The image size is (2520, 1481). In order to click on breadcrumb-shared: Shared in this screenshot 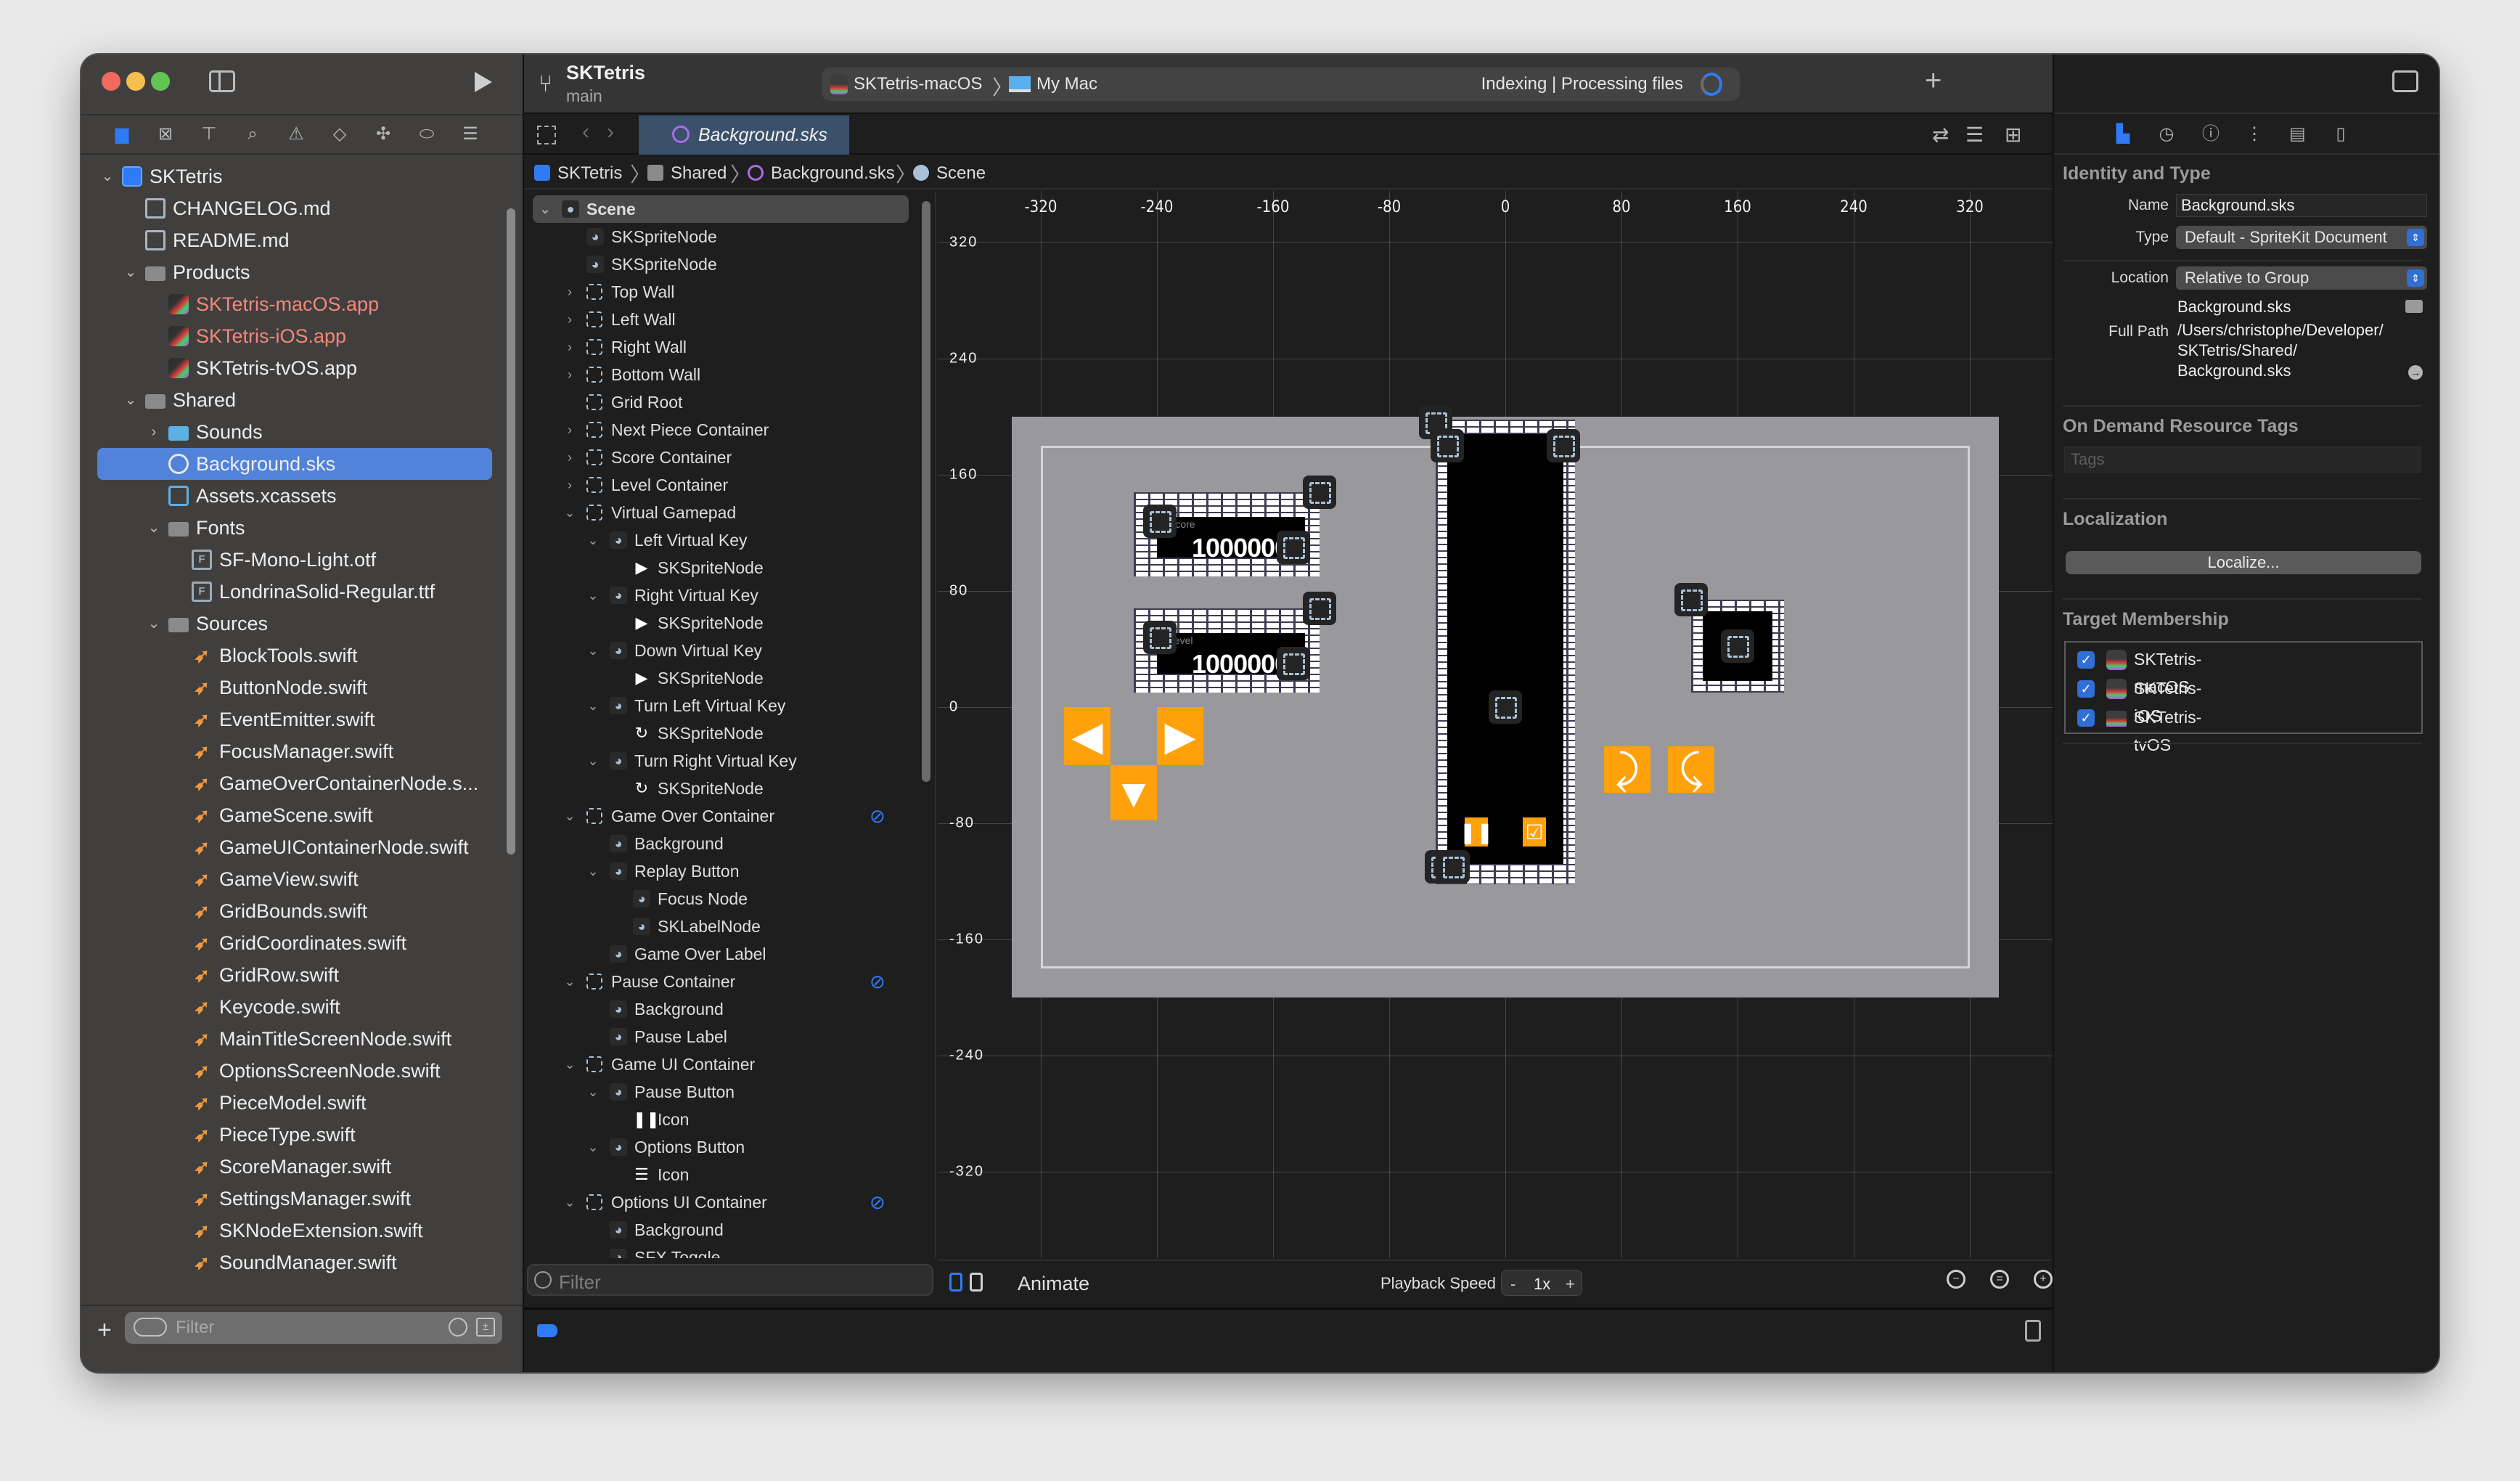, I will do `click(687, 173)`.